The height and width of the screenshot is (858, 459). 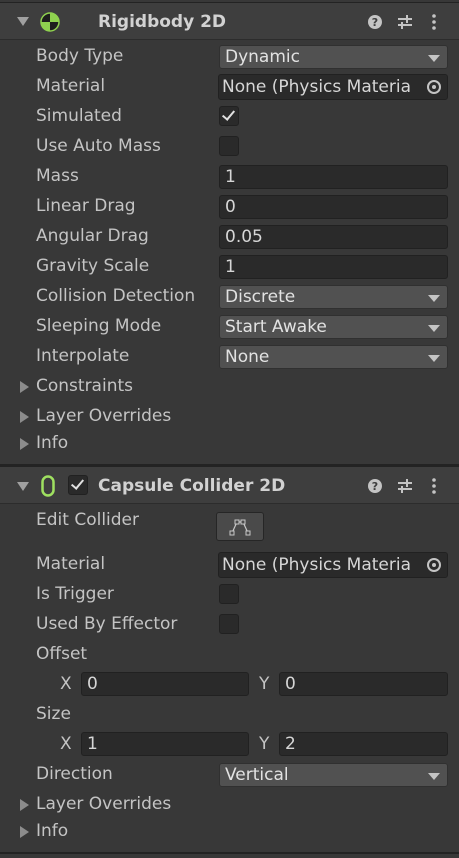 What do you see at coordinates (92, 236) in the screenshot?
I see `angular-drag-label: Angular Drag` at bounding box center [92, 236].